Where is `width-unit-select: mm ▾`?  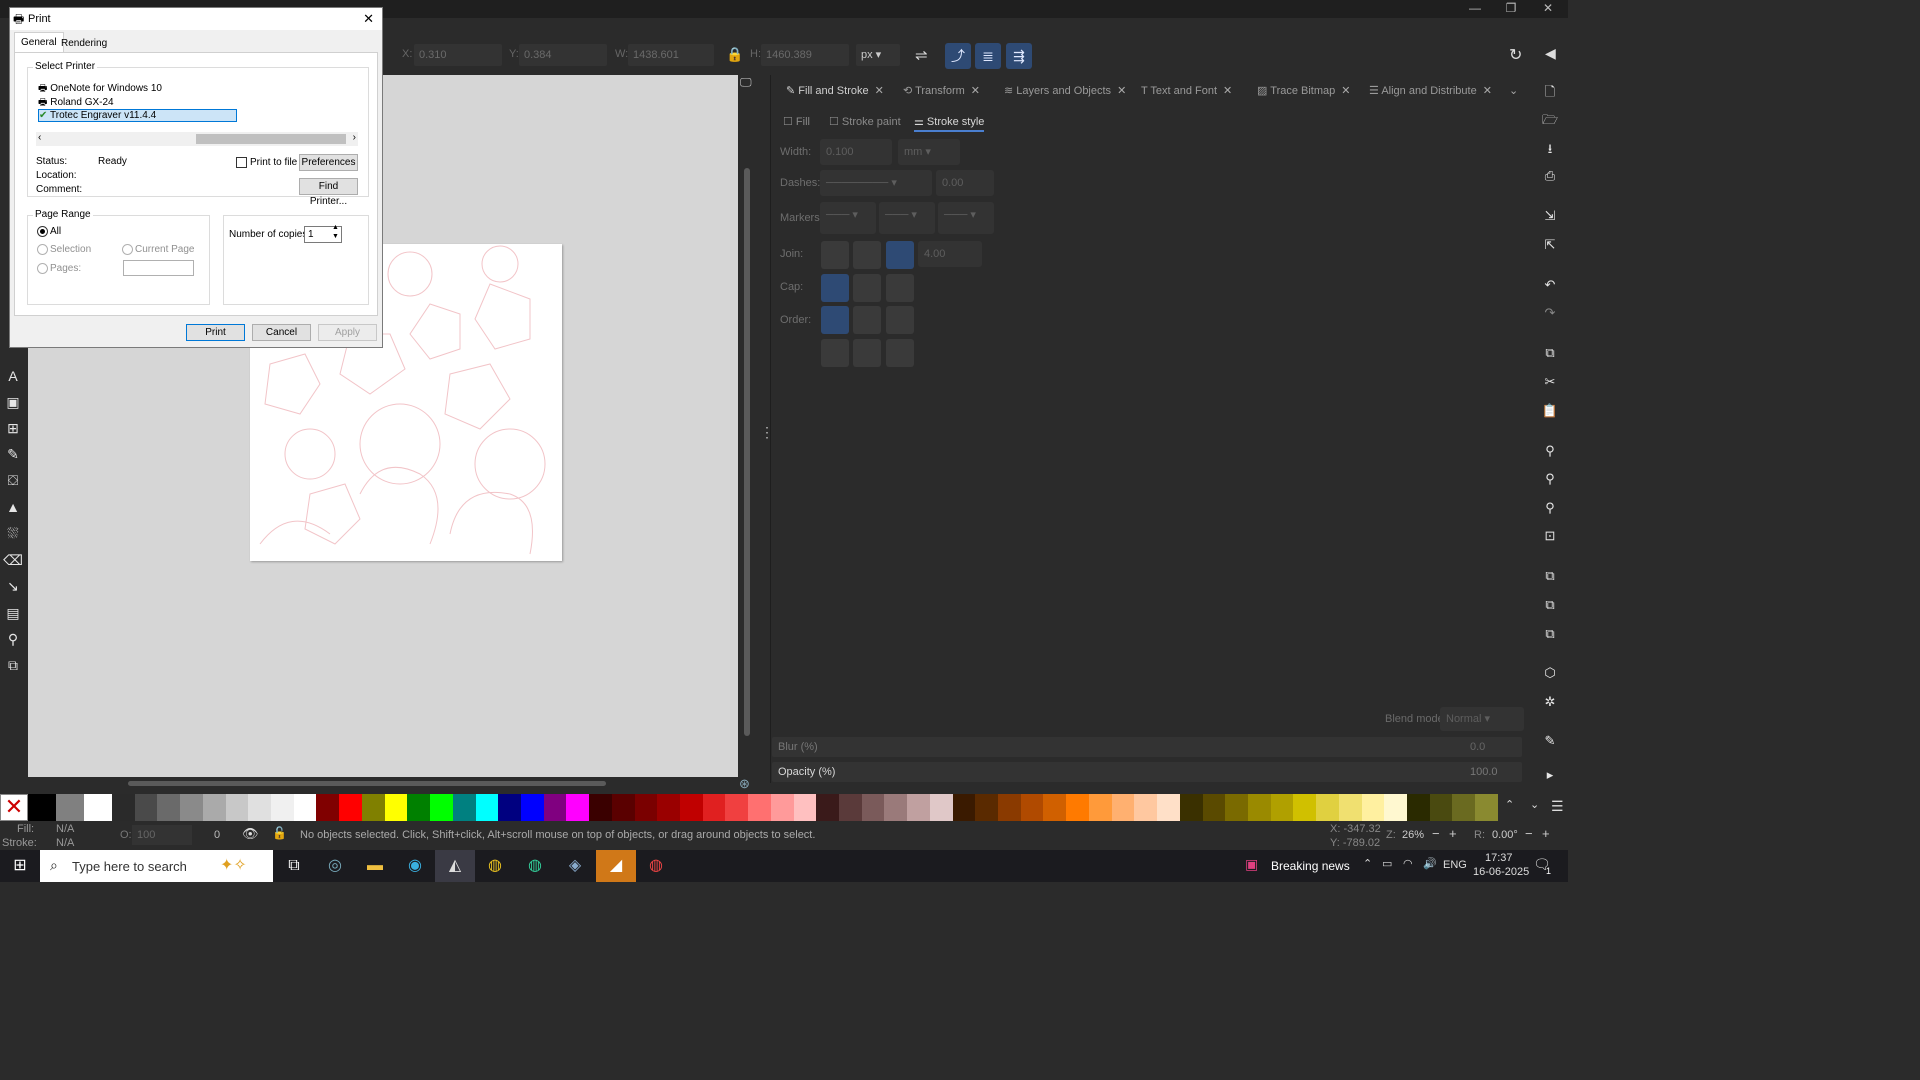
width-unit-select: mm ▾ is located at coordinates (929, 152).